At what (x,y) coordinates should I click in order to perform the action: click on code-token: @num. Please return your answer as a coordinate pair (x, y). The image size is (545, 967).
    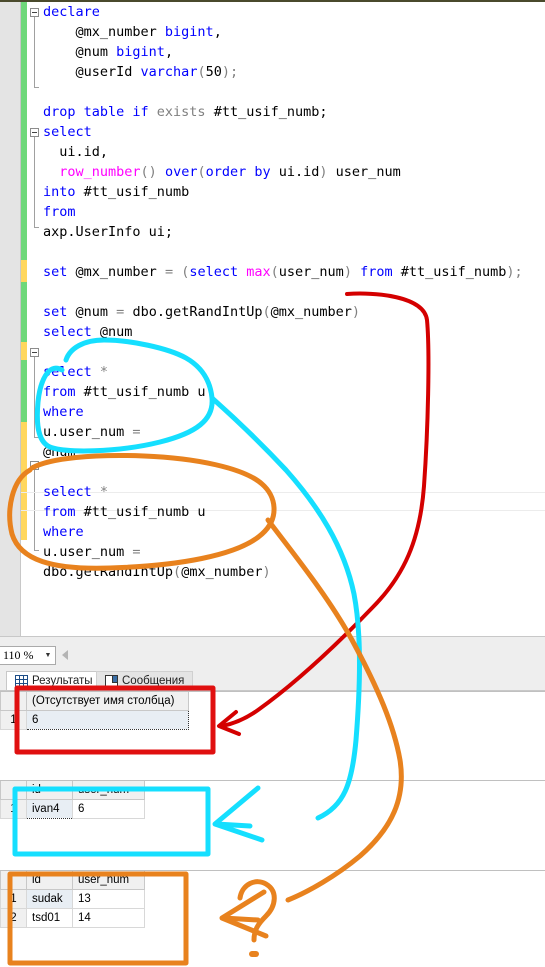
    Looking at the image, I should click on (92, 312).